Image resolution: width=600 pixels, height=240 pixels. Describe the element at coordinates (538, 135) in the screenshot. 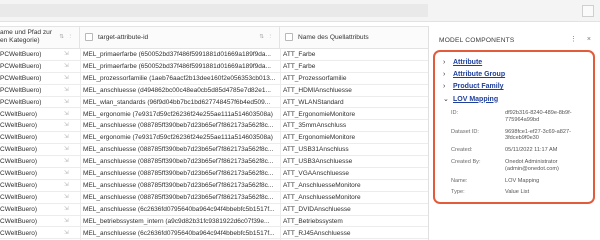

I see `property-value: 9698fce1-ef27-3c69-a827-3fdceb9f0e30` at that location.